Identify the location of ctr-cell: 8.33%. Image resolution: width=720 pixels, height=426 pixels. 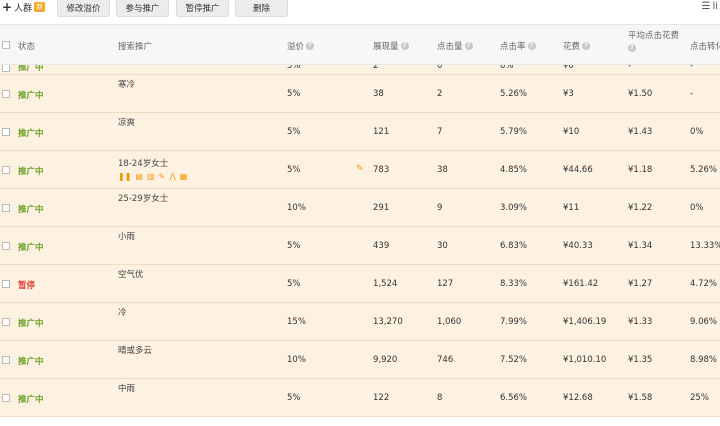
(514, 284).